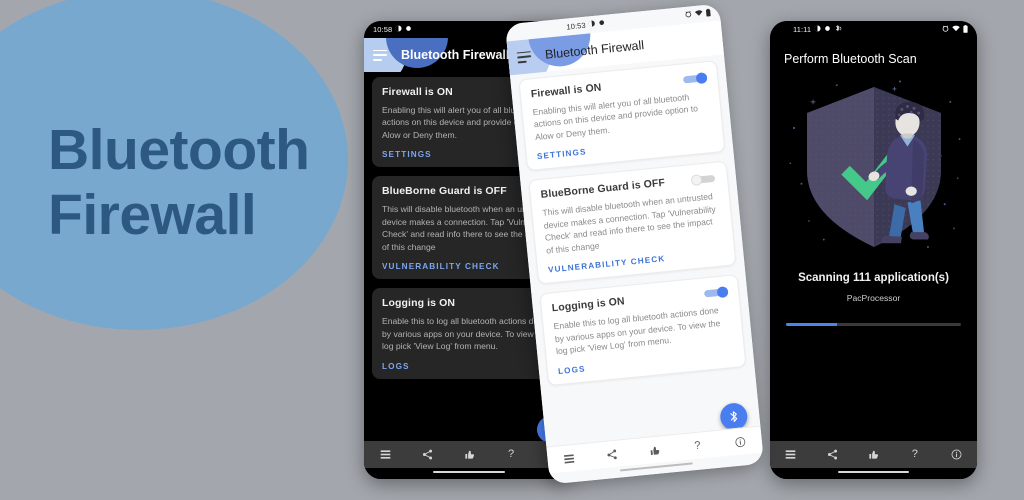 The width and height of the screenshot is (1024, 500). I want to click on scan-progress-fill, so click(811, 324).